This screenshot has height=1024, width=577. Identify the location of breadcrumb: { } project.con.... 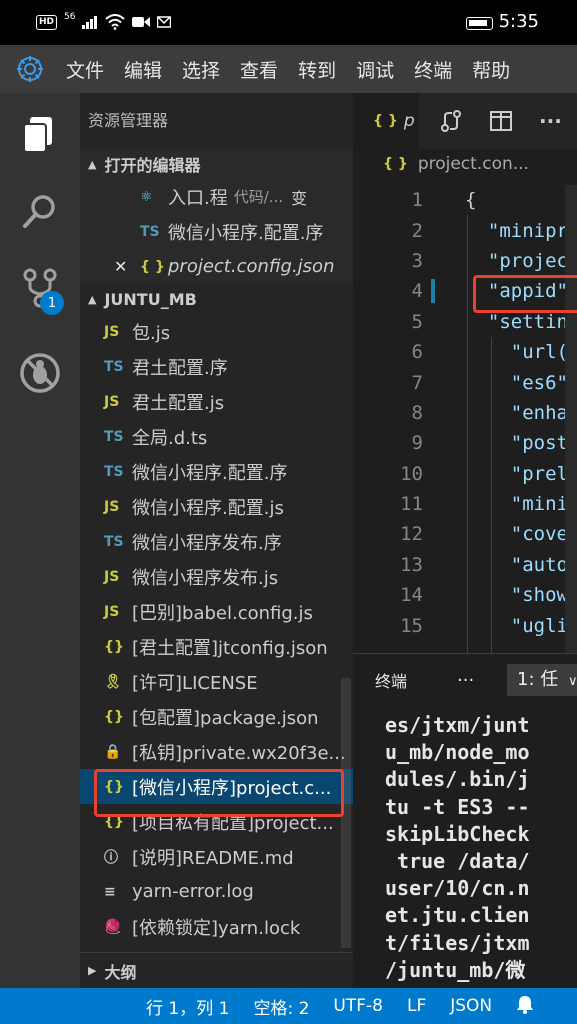
(465, 164).